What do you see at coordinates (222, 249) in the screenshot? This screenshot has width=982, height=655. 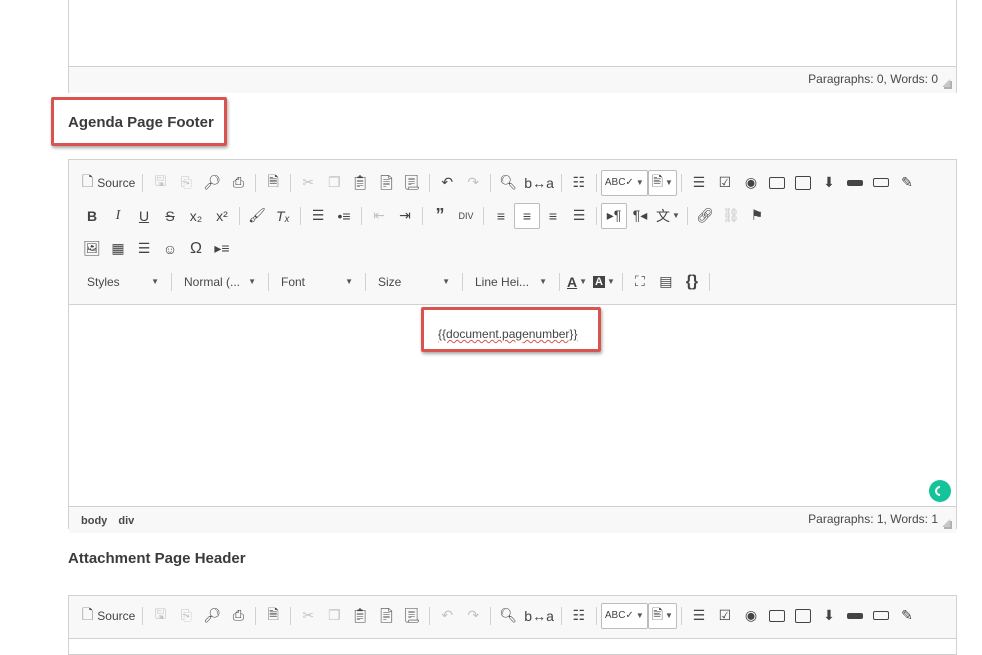 I see `page-break-icon: ▸≡` at bounding box center [222, 249].